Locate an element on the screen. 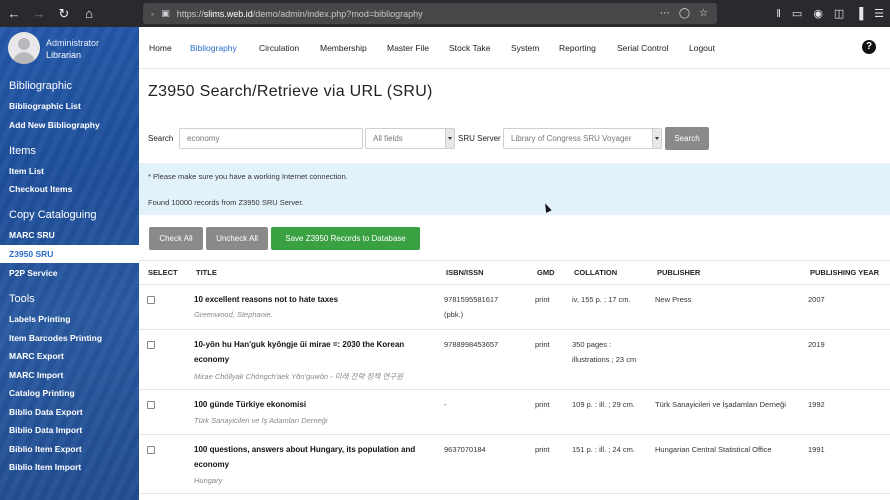 Image resolution: width=890 pixels, height=500 pixels. url-prefix: https:// is located at coordinates (190, 13).